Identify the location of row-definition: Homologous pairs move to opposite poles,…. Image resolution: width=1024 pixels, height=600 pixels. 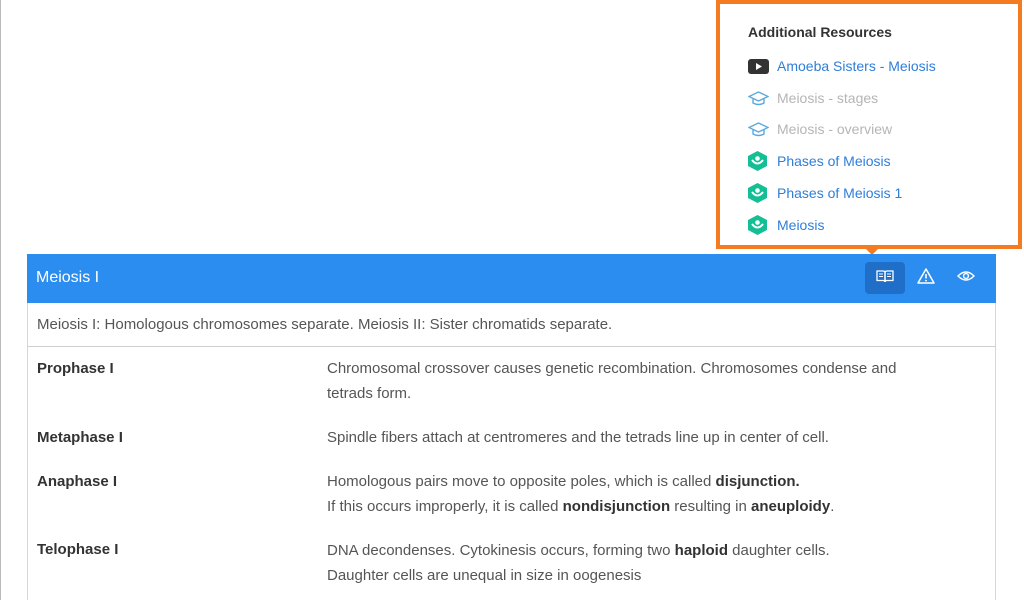
(652, 494).